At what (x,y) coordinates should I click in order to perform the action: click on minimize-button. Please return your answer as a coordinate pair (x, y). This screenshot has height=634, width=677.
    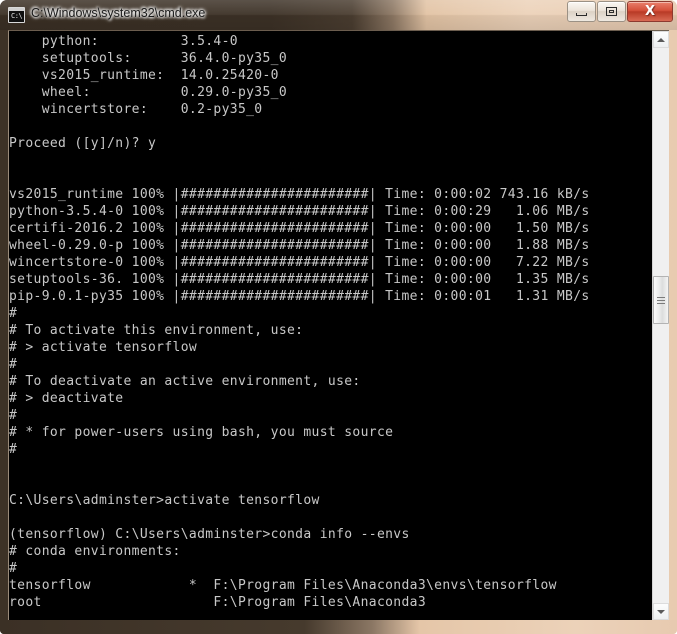
    Looking at the image, I should click on (581, 11).